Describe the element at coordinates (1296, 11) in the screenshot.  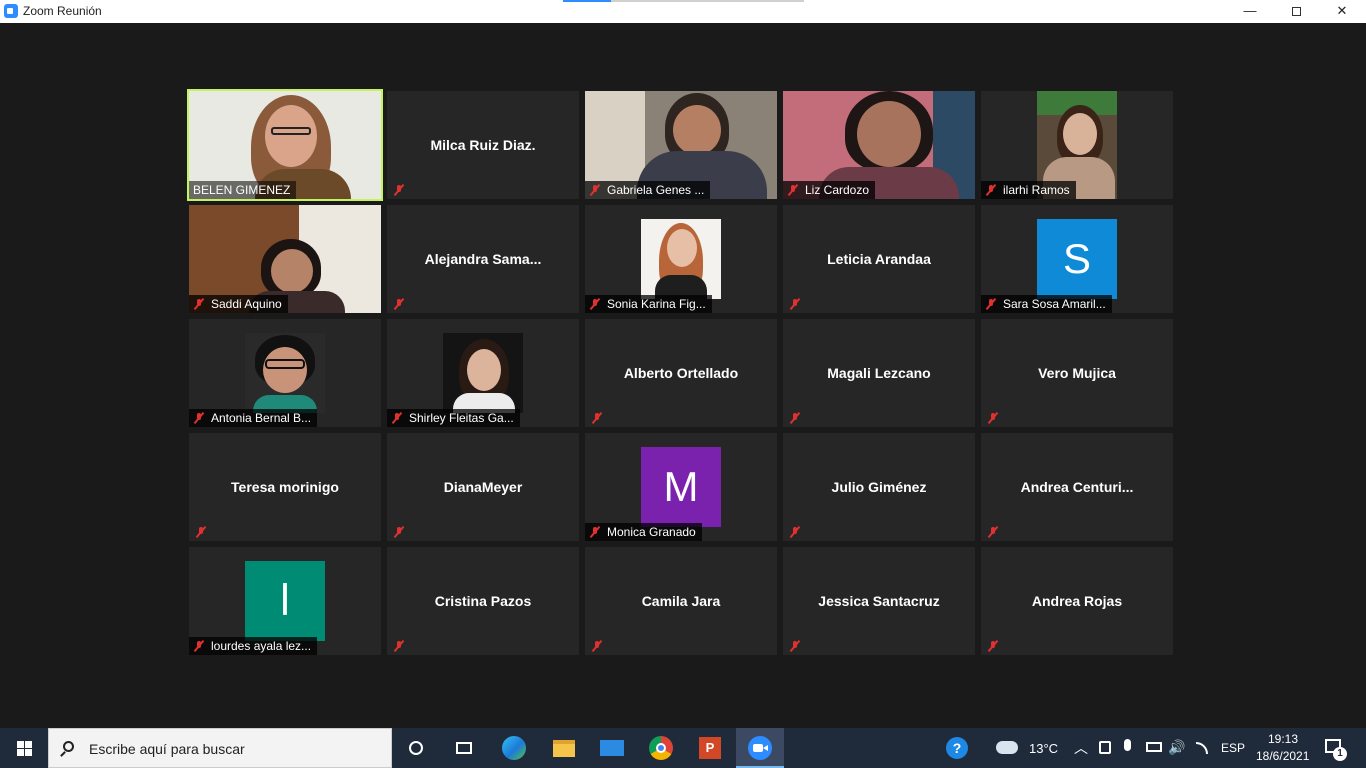
I see `maximize-button` at that location.